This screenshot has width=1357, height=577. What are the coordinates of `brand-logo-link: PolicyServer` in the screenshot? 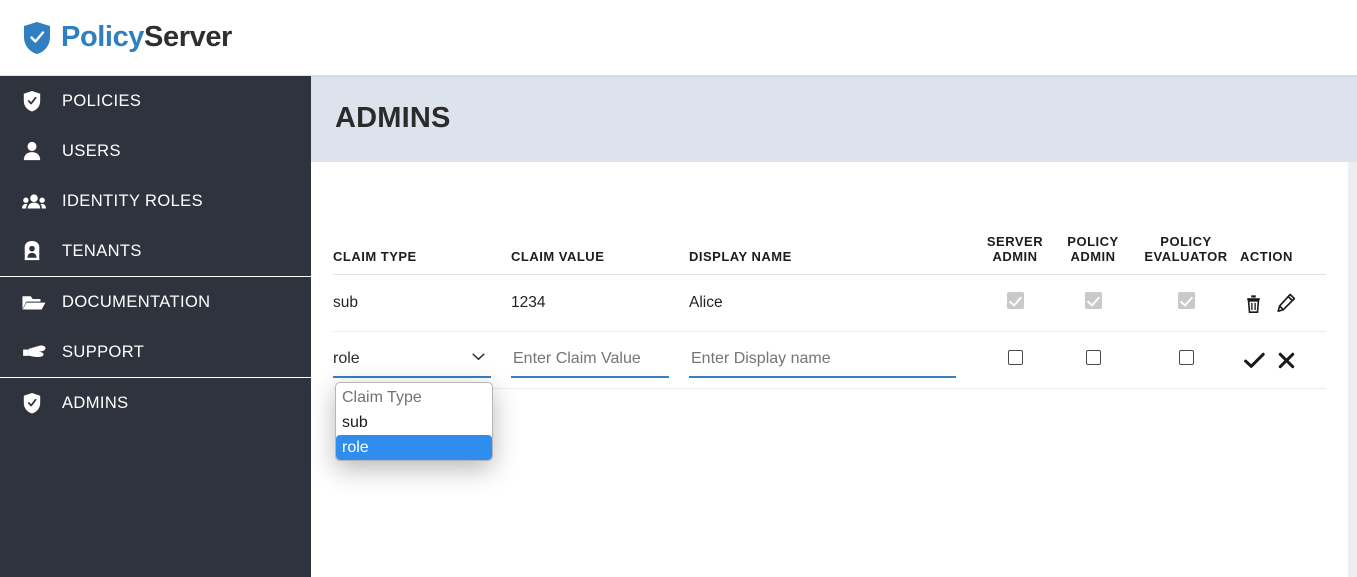 It's located at (116, 38).